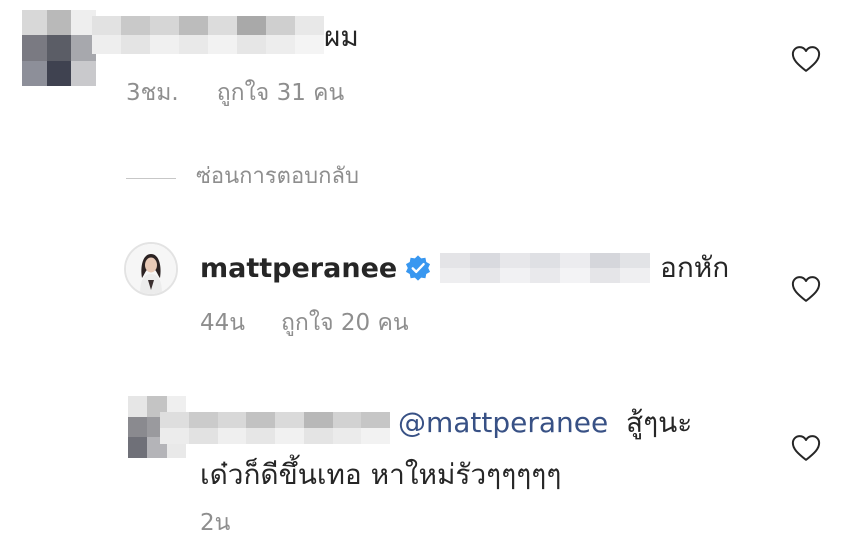 The width and height of the screenshot is (868, 557). I want to click on avatar, so click(151, 269).